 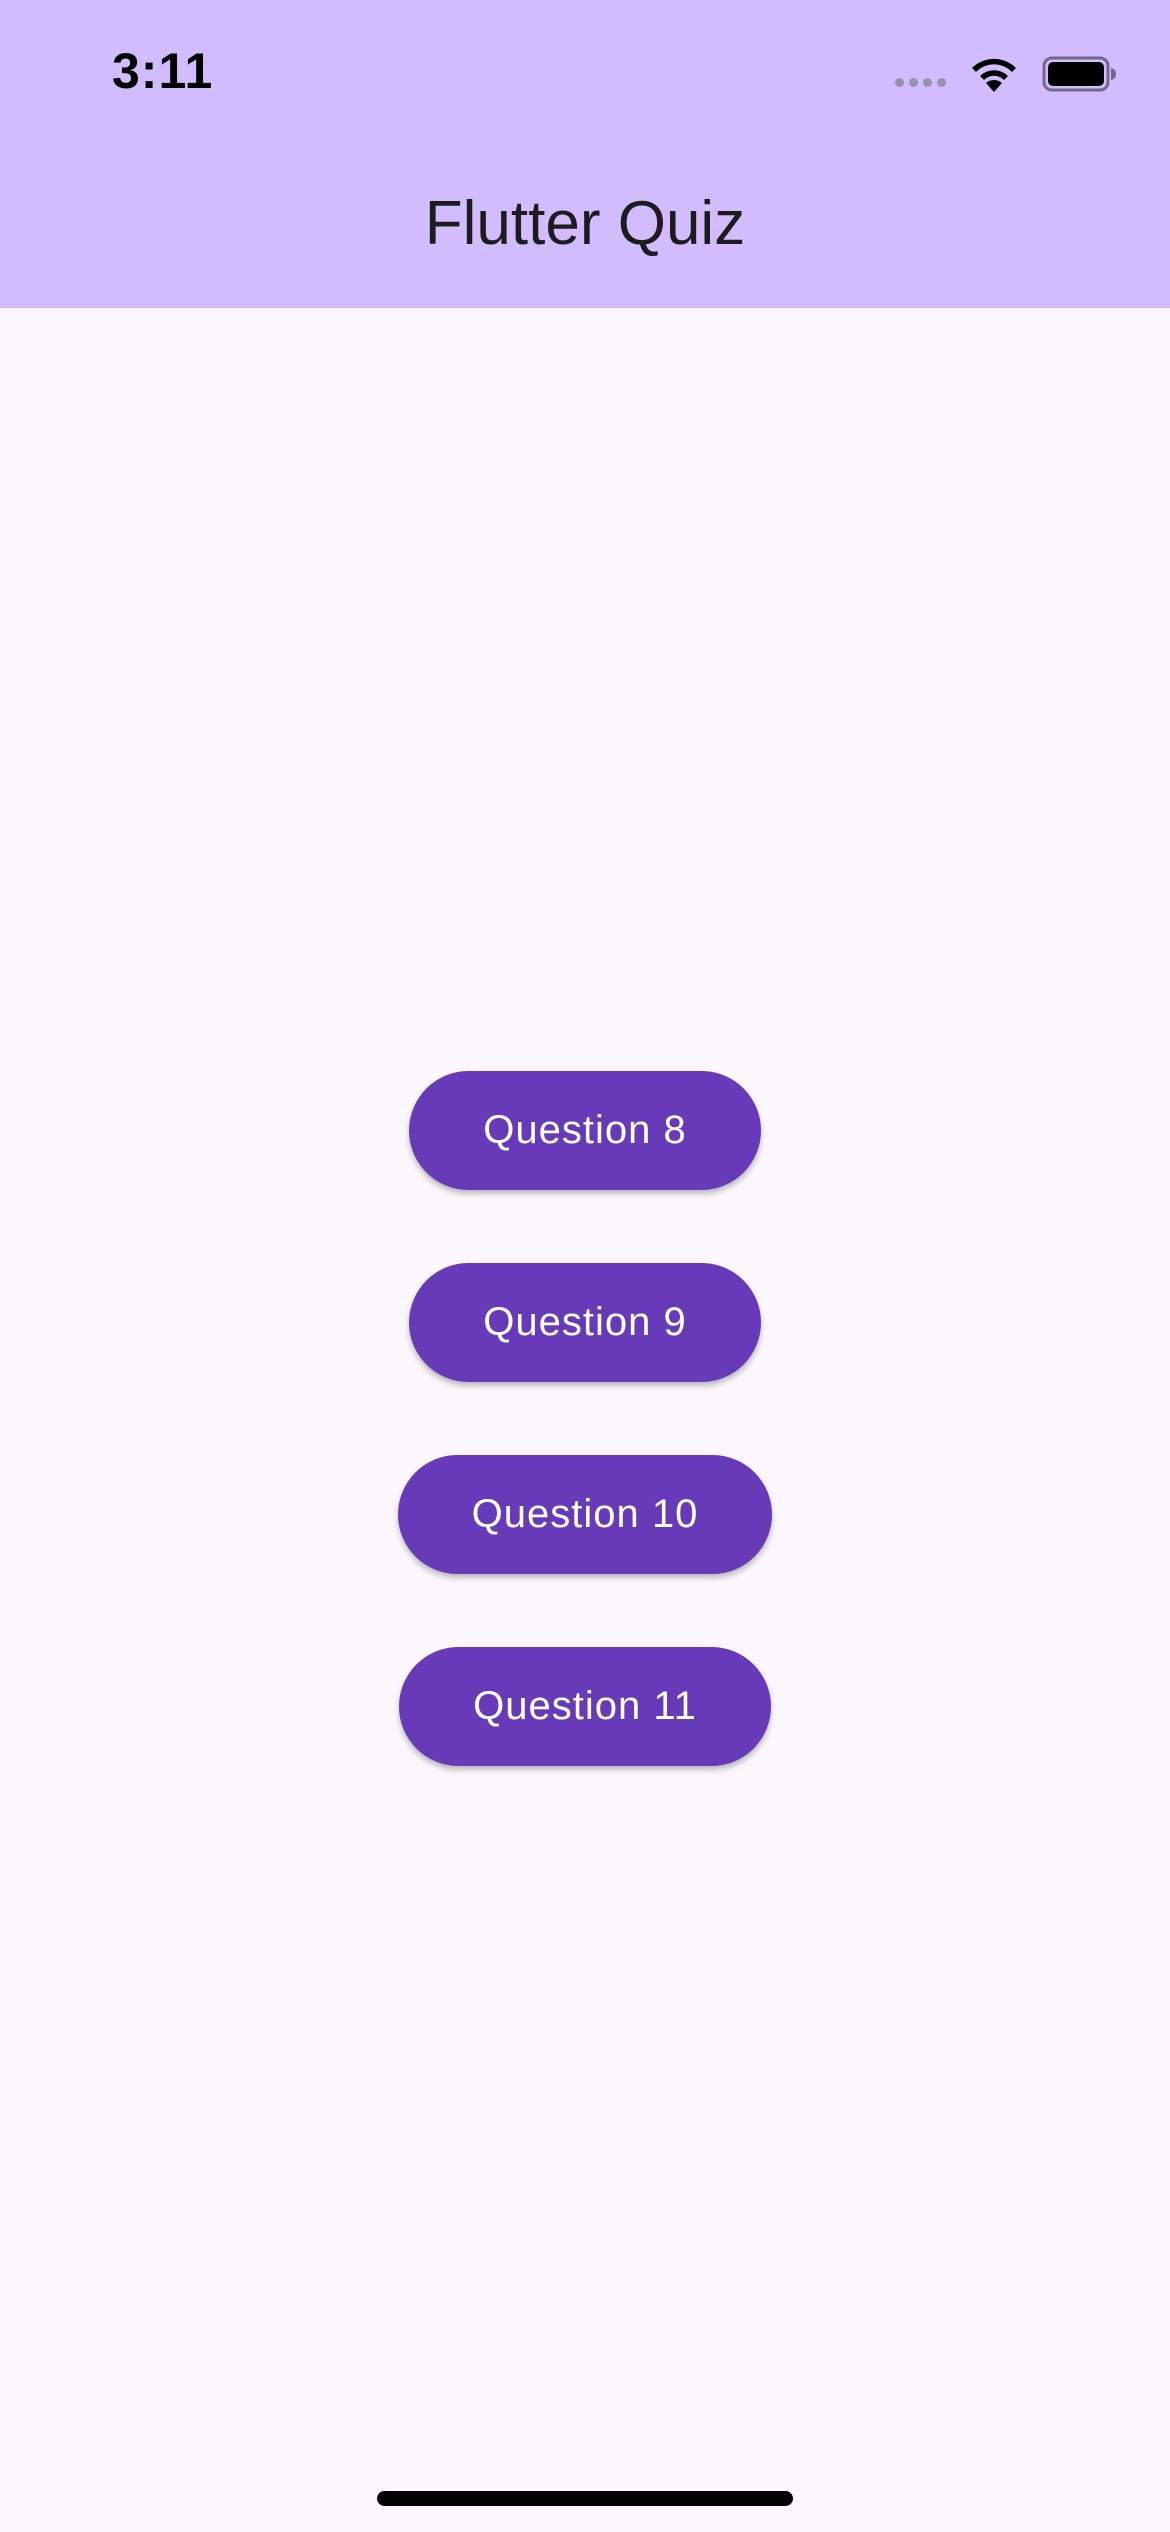 What do you see at coordinates (585, 1514) in the screenshot?
I see `question-10-button: Question 10` at bounding box center [585, 1514].